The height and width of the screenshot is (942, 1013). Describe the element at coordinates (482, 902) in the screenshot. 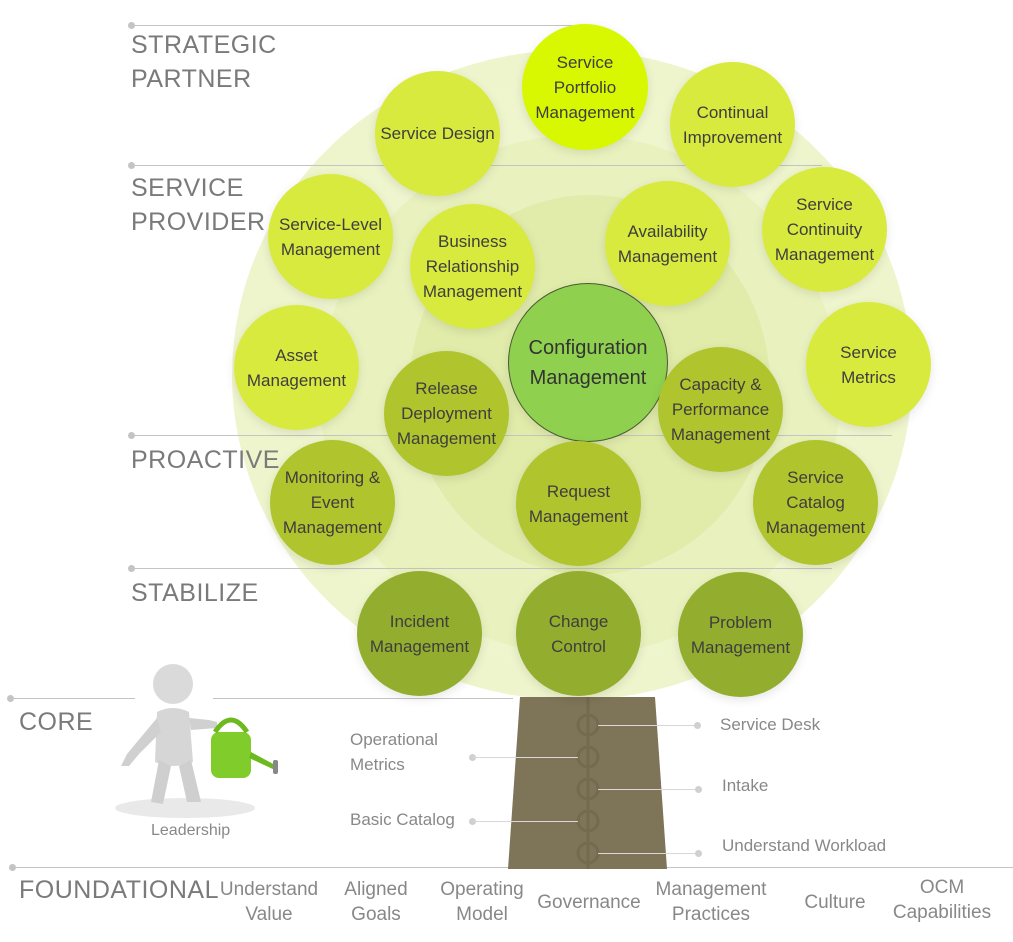

I see `foundational-item-operating-model: Operating Model` at that location.